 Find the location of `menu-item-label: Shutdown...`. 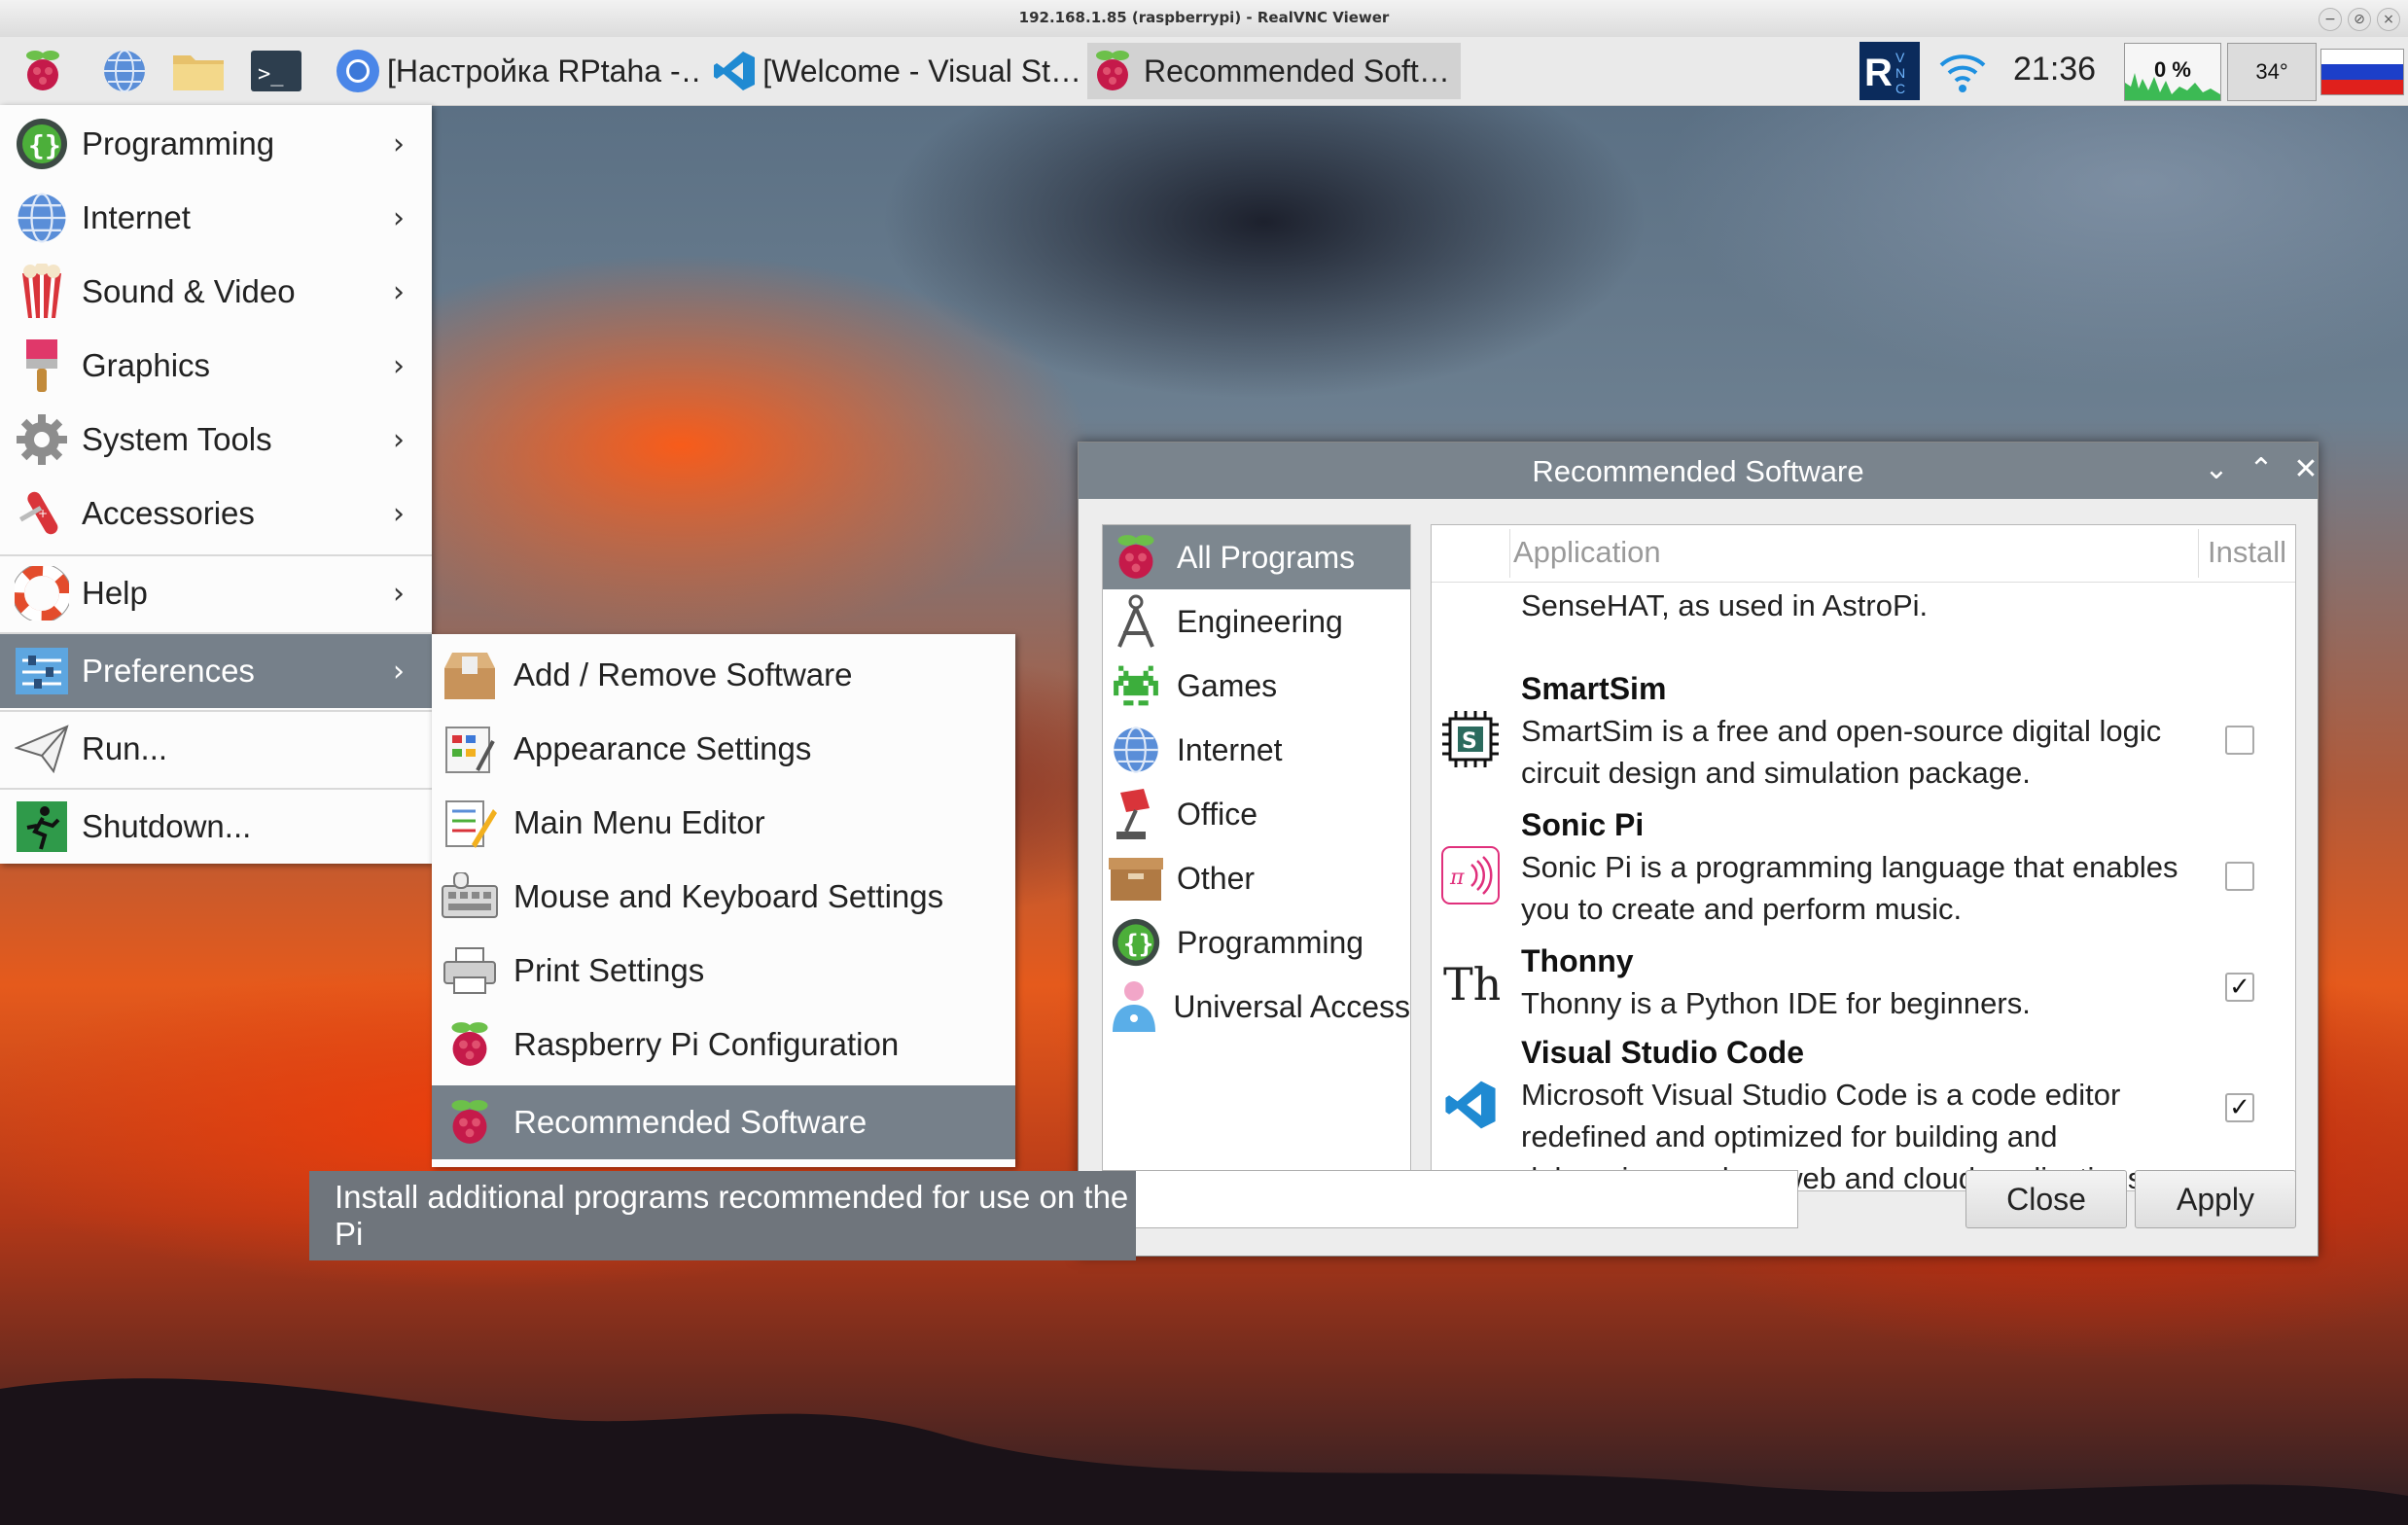

menu-item-label: Shutdown... is located at coordinates (167, 826).